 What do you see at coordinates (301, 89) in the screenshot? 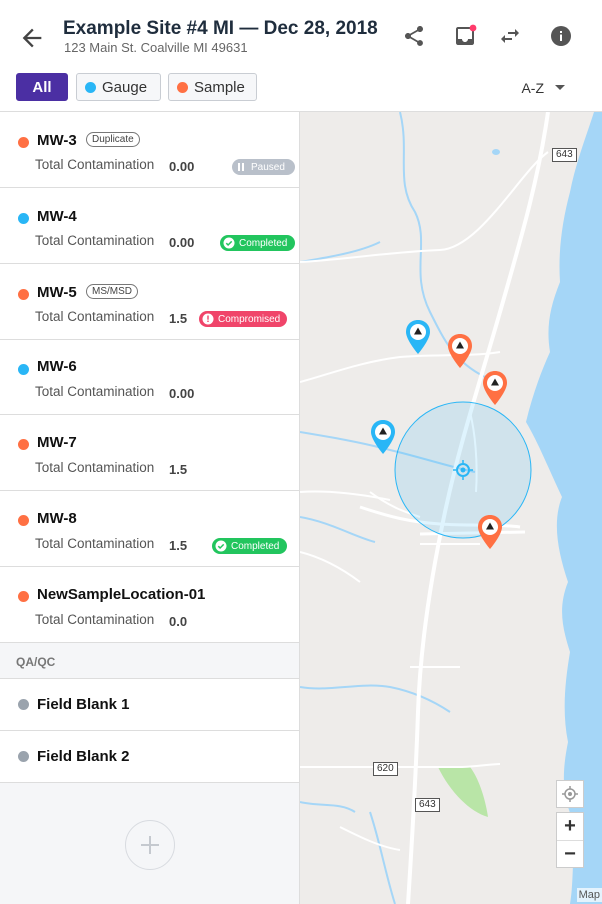
I see `filter-bar: All Gauge Sample A-Z` at bounding box center [301, 89].